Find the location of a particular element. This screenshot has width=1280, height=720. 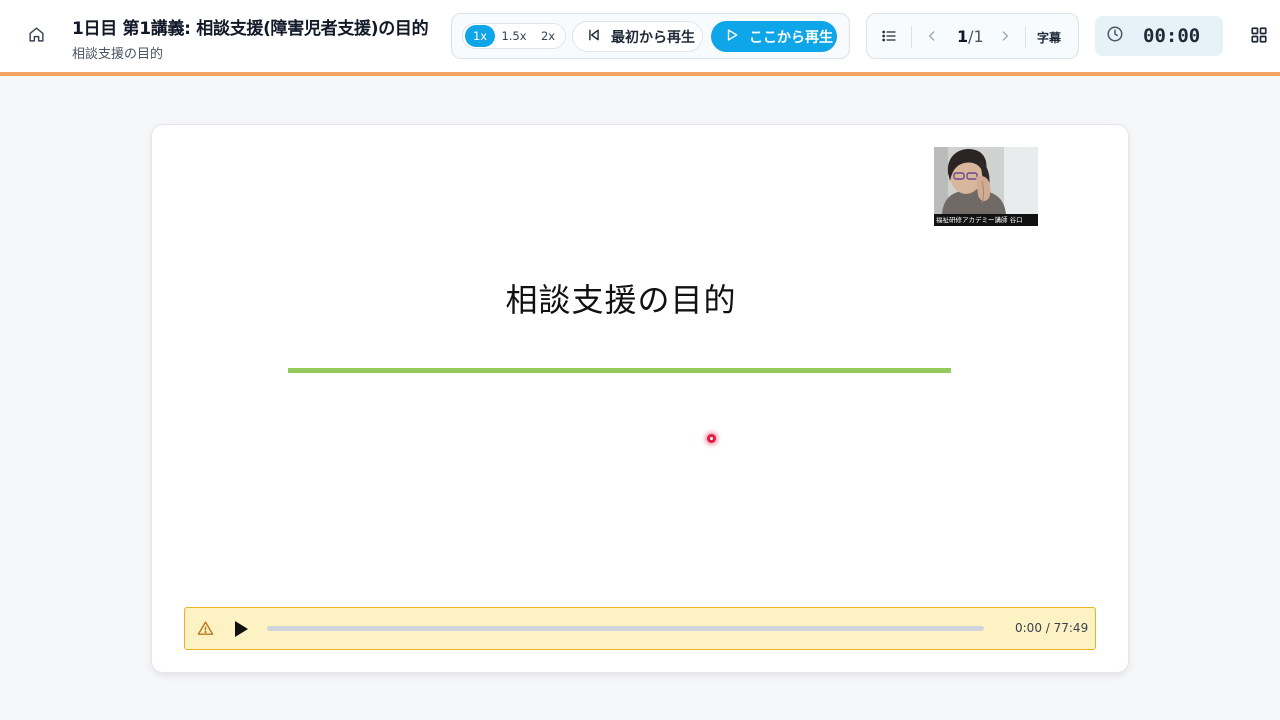

play-from-here-label: ここから再生 is located at coordinates (791, 37).